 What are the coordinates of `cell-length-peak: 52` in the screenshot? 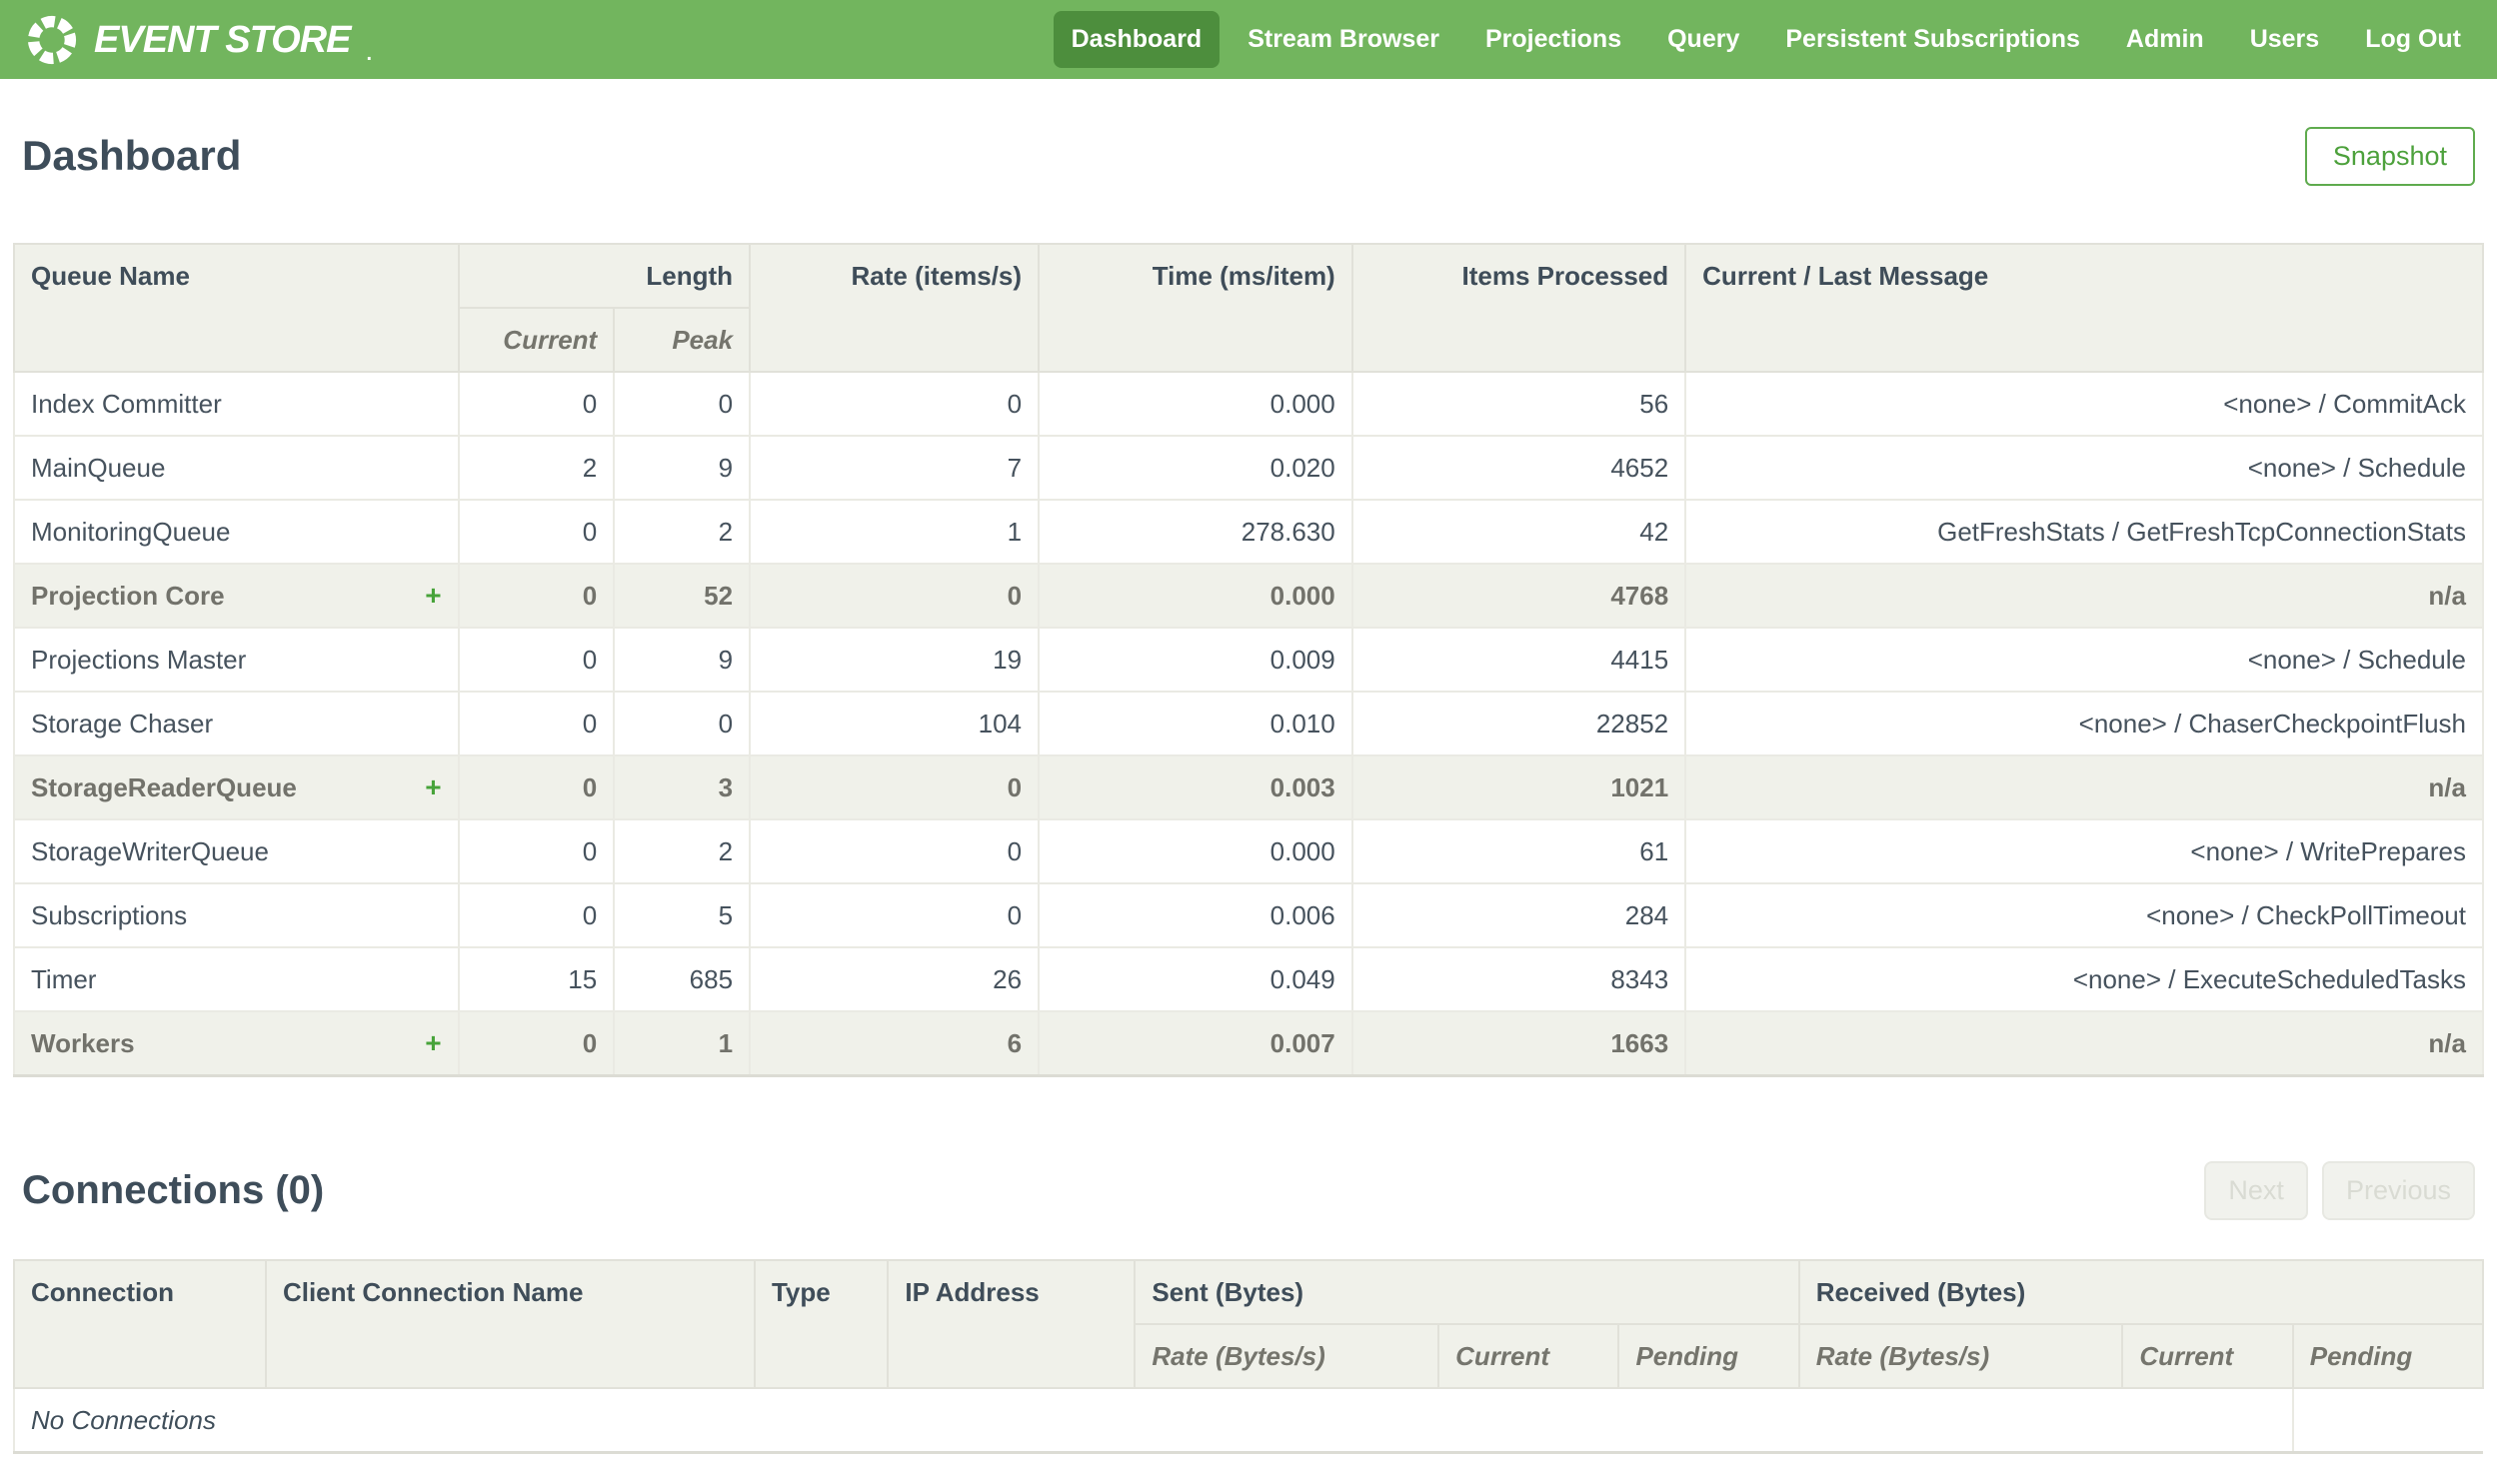 It's located at (682, 596).